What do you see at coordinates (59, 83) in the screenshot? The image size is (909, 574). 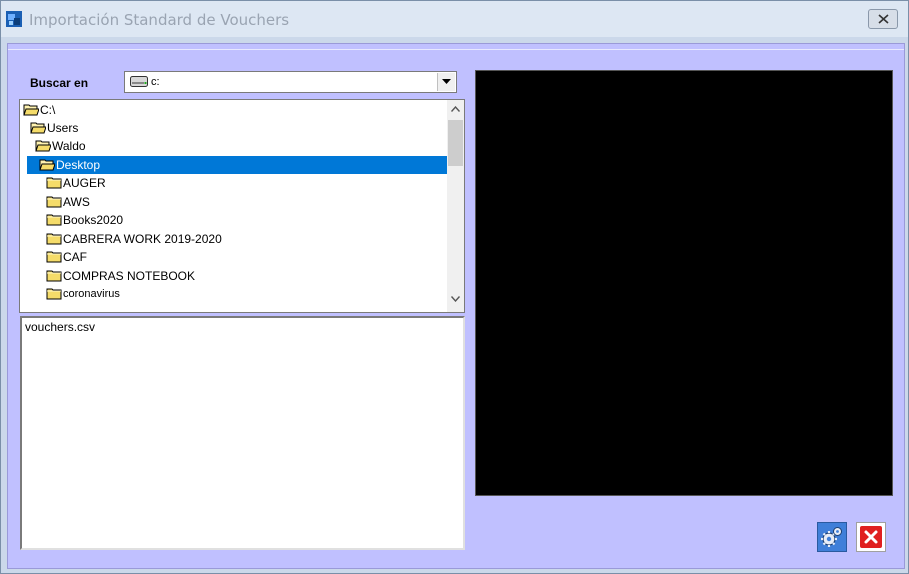 I see `look-in-label: Buscar en` at bounding box center [59, 83].